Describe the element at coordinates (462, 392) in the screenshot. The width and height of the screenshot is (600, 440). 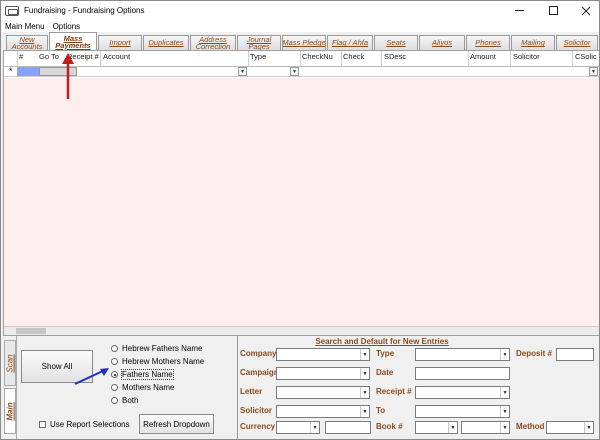
I see `receipt-combo: ▼` at that location.